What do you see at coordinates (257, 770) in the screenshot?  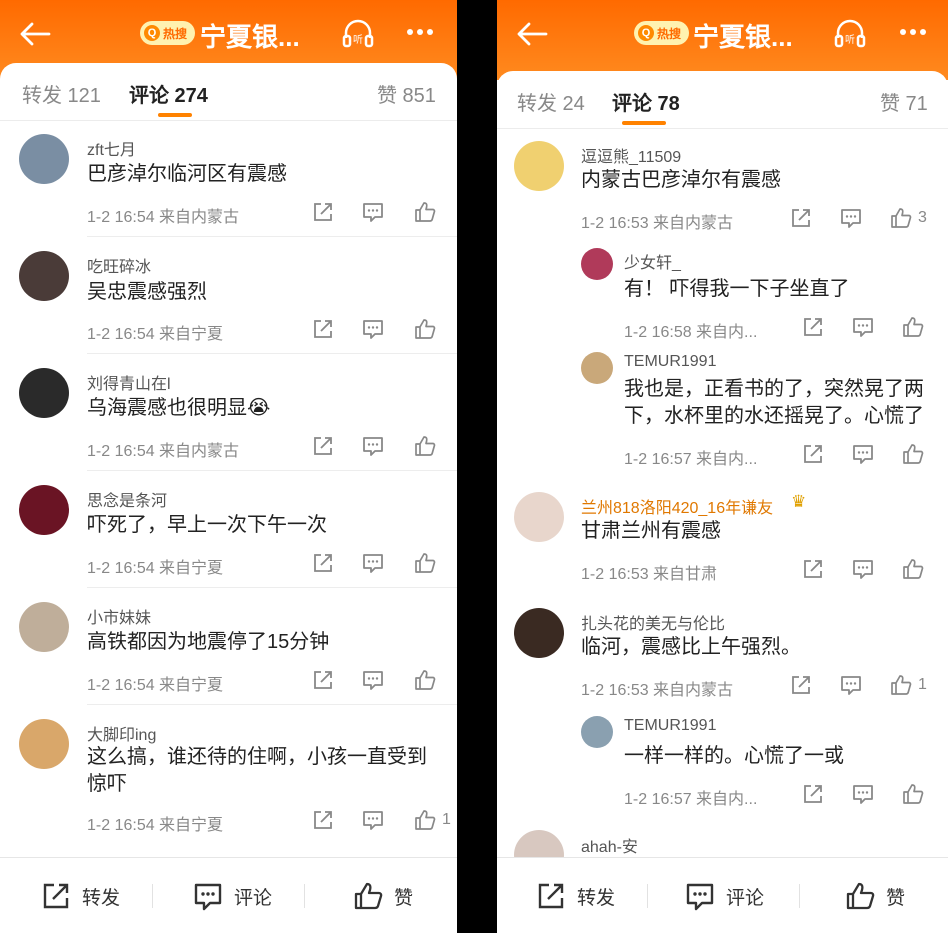 I see `comment-text: 这么搞，谁还待的住啊，小孩一直受到惊吓` at bounding box center [257, 770].